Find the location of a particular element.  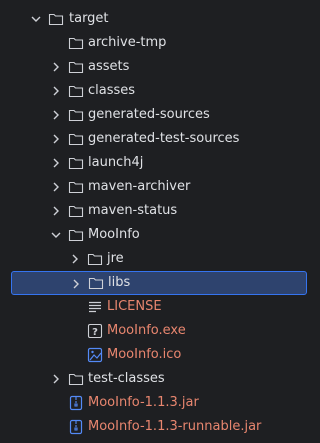

tree-item-label: MooInfo.ico is located at coordinates (144, 354).